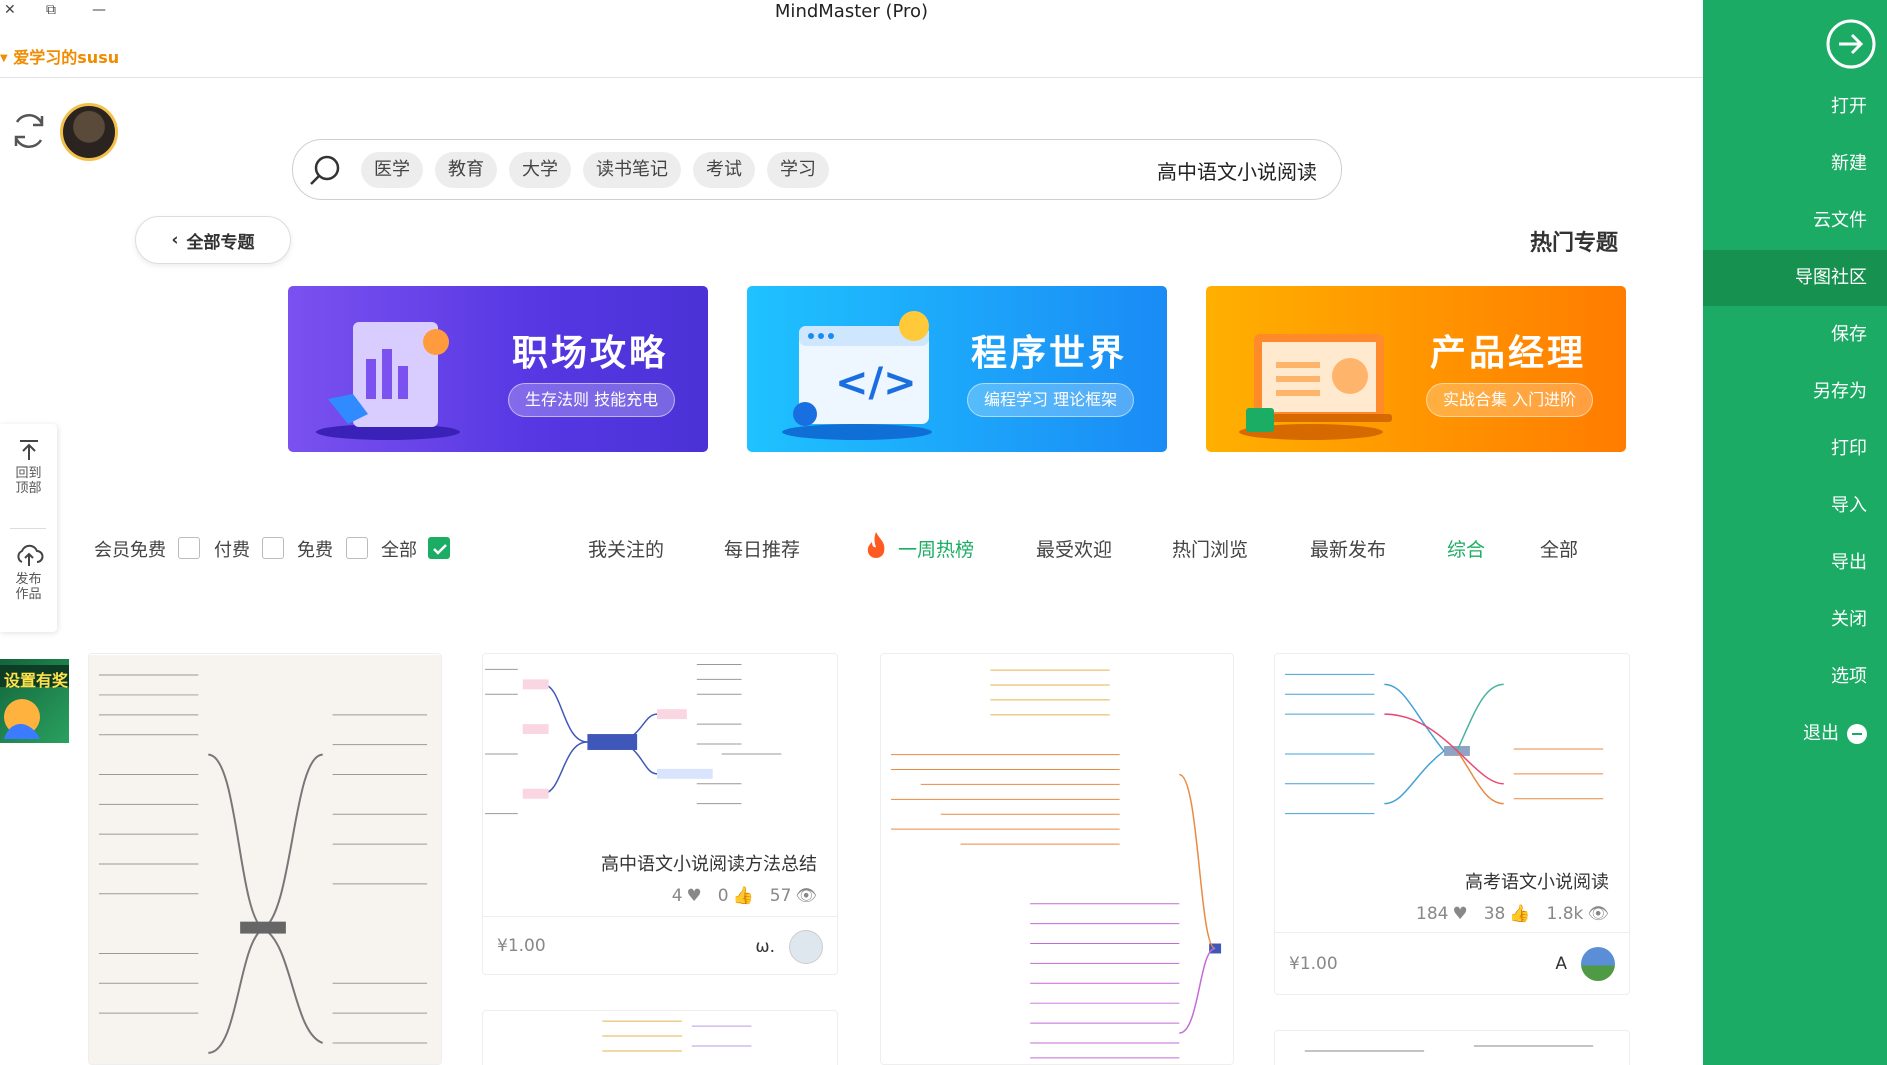 This screenshot has width=1887, height=1065. What do you see at coordinates (1416, 369) in the screenshot?
I see `banner-product-manager: 产品经理 实战合集 入门进阶` at bounding box center [1416, 369].